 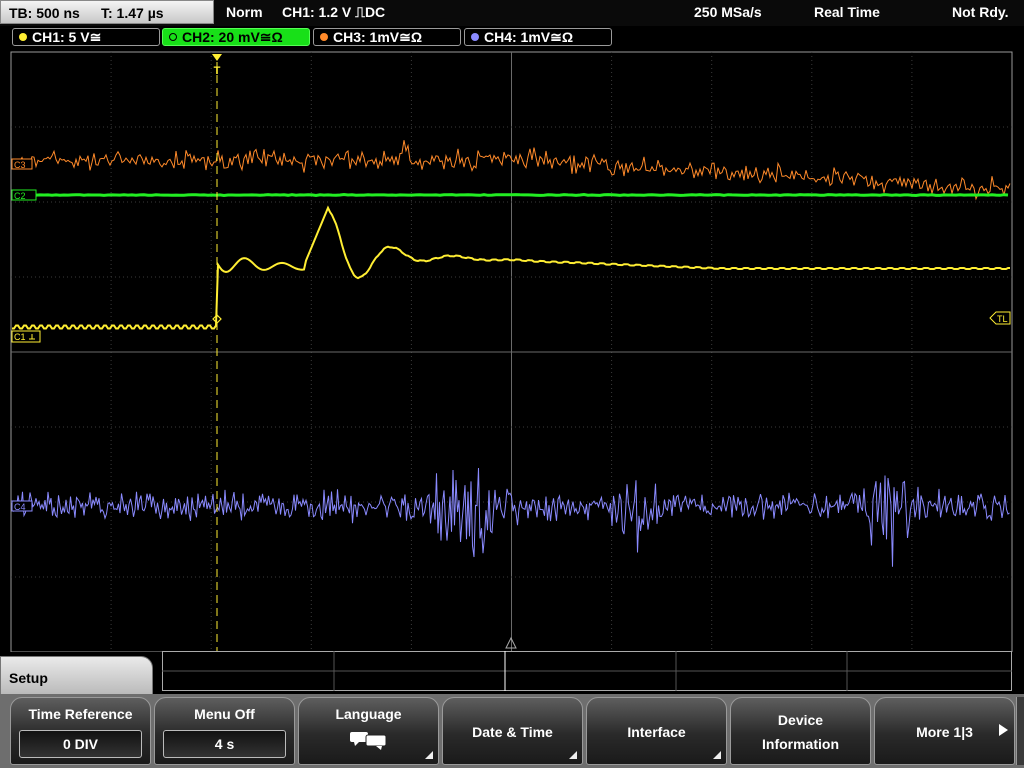 I want to click on date-time-label: Date & Time, so click(x=512, y=732).